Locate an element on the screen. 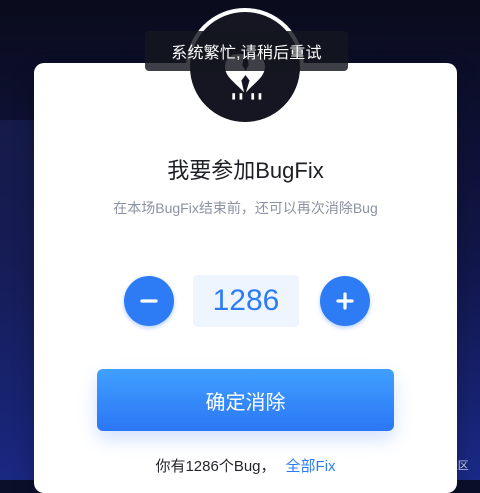  bug-summary-text: 你有1286个Bug， is located at coordinates (215, 466).